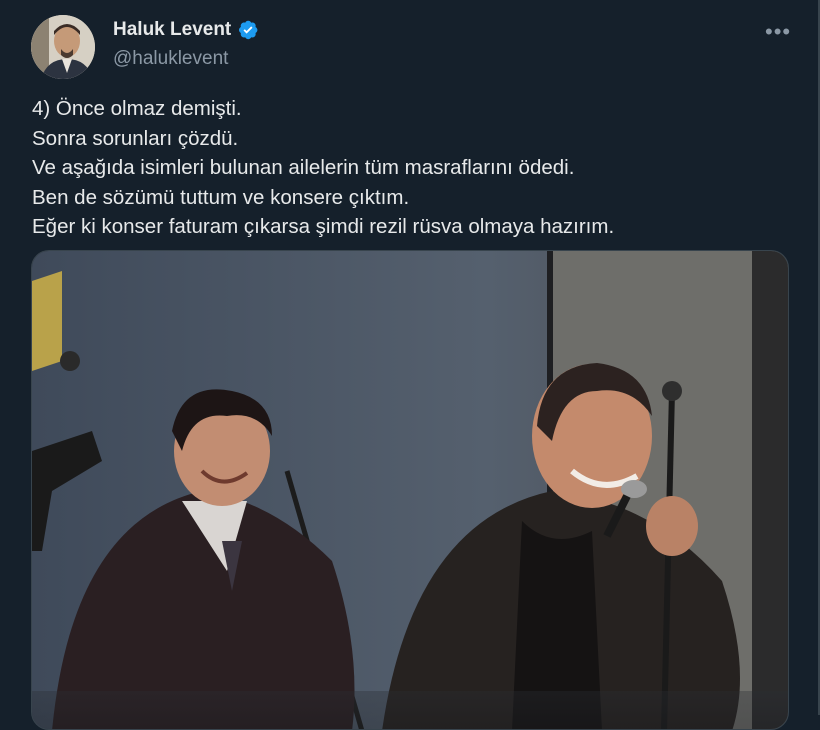 The height and width of the screenshot is (730, 820). What do you see at coordinates (778, 32) in the screenshot?
I see `more-options-icon: •••` at bounding box center [778, 32].